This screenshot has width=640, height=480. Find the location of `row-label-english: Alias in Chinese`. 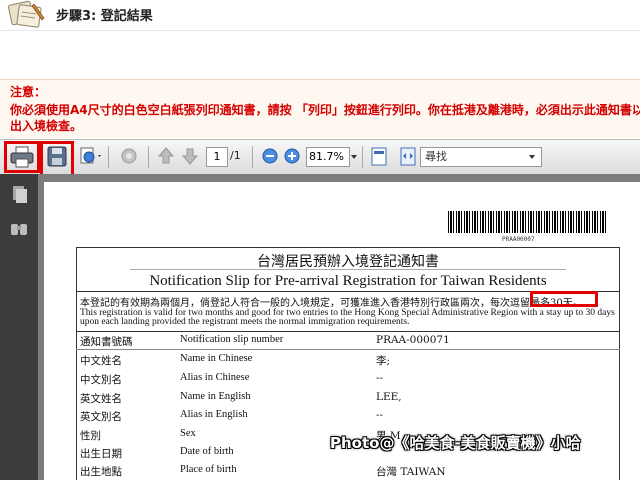

row-label-english: Alias in Chinese is located at coordinates (215, 377).